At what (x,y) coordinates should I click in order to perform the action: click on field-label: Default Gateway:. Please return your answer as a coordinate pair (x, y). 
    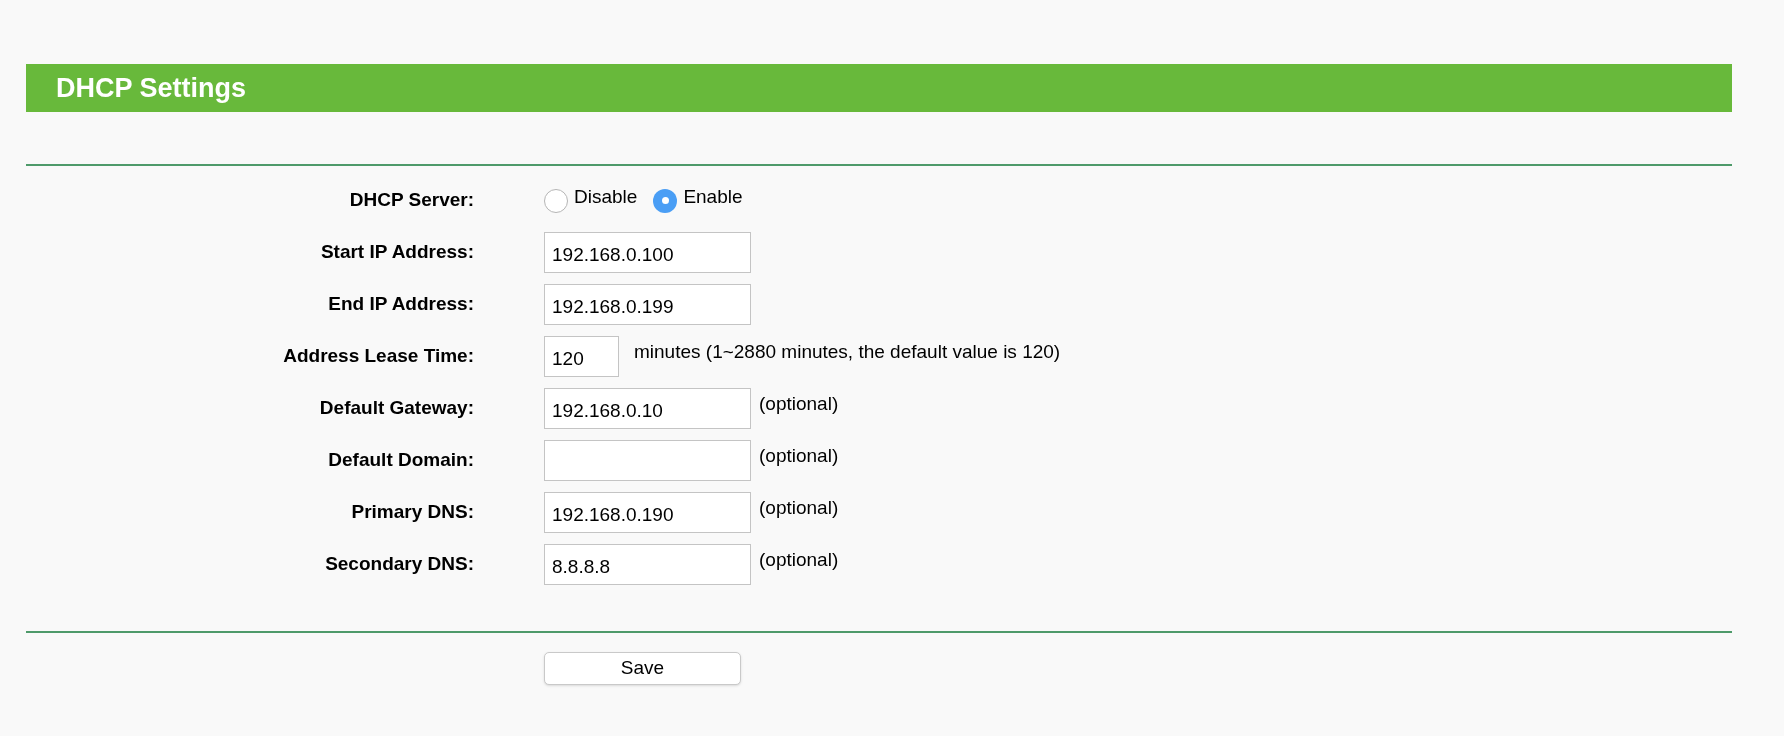
    Looking at the image, I should click on (396, 408).